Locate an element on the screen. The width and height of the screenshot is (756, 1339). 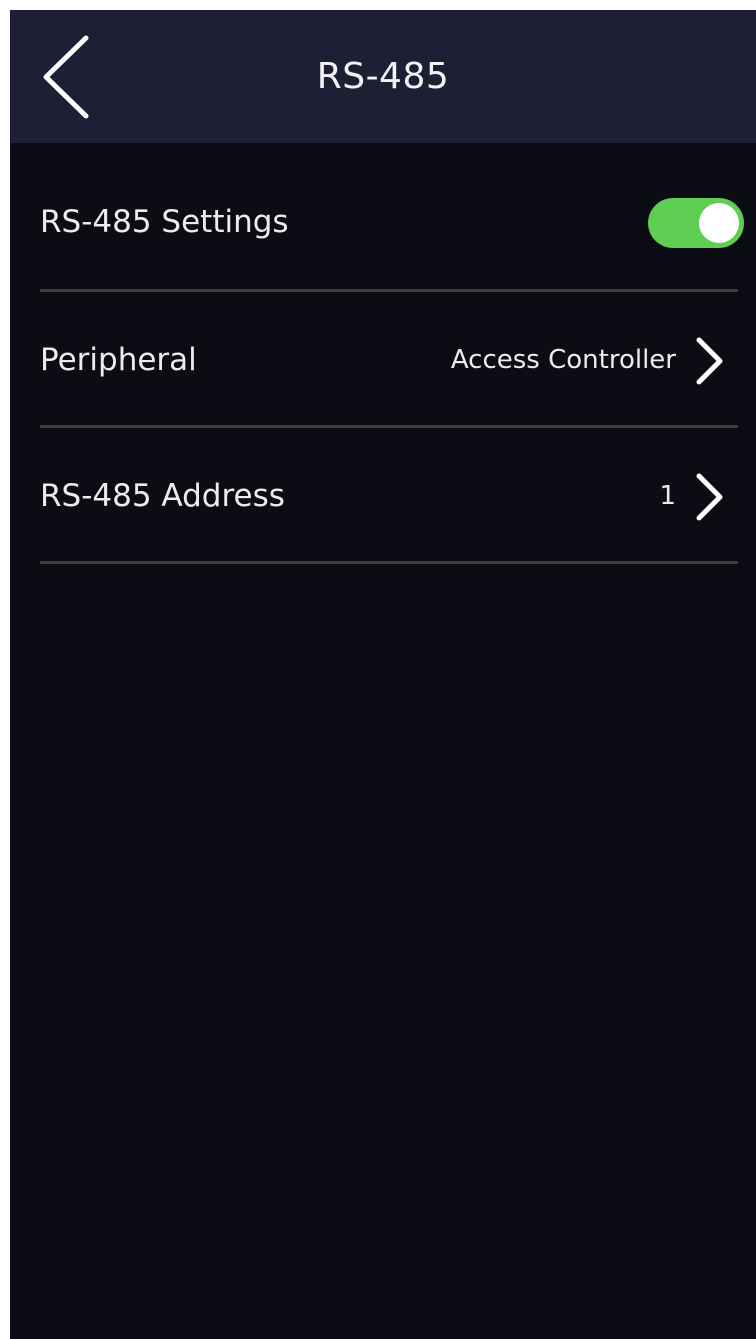
peripheral-value: Access Controller is located at coordinates (563, 360).